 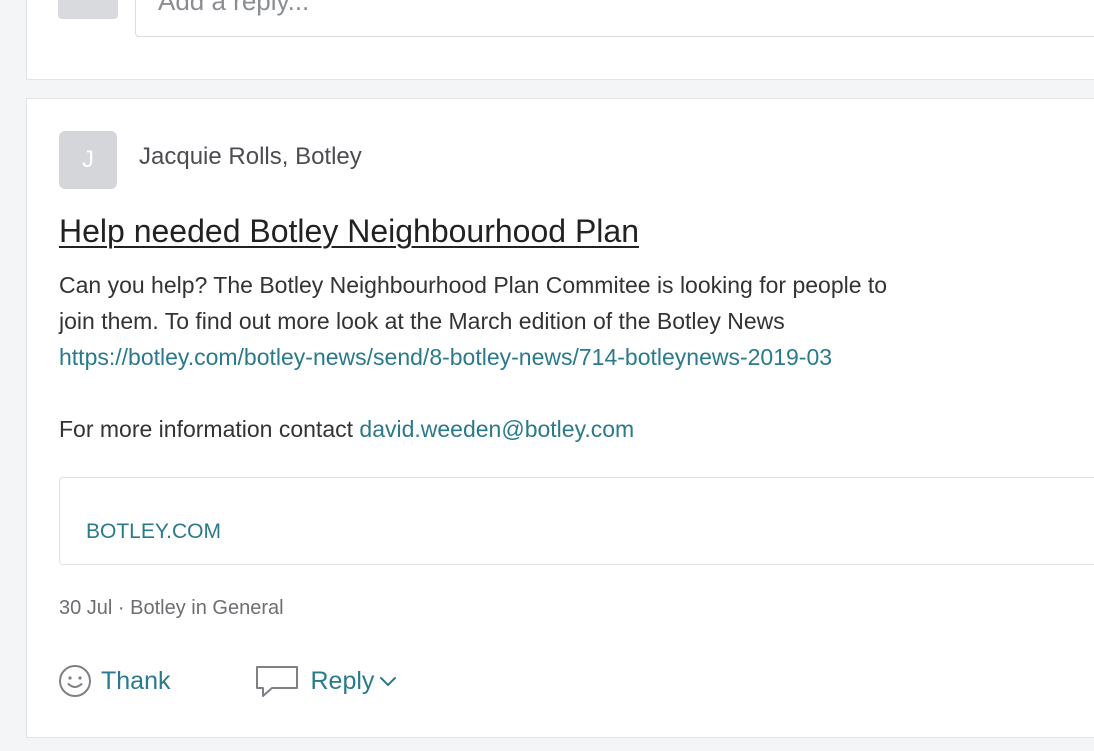 I want to click on smiley-face-icon, so click(x=75, y=681).